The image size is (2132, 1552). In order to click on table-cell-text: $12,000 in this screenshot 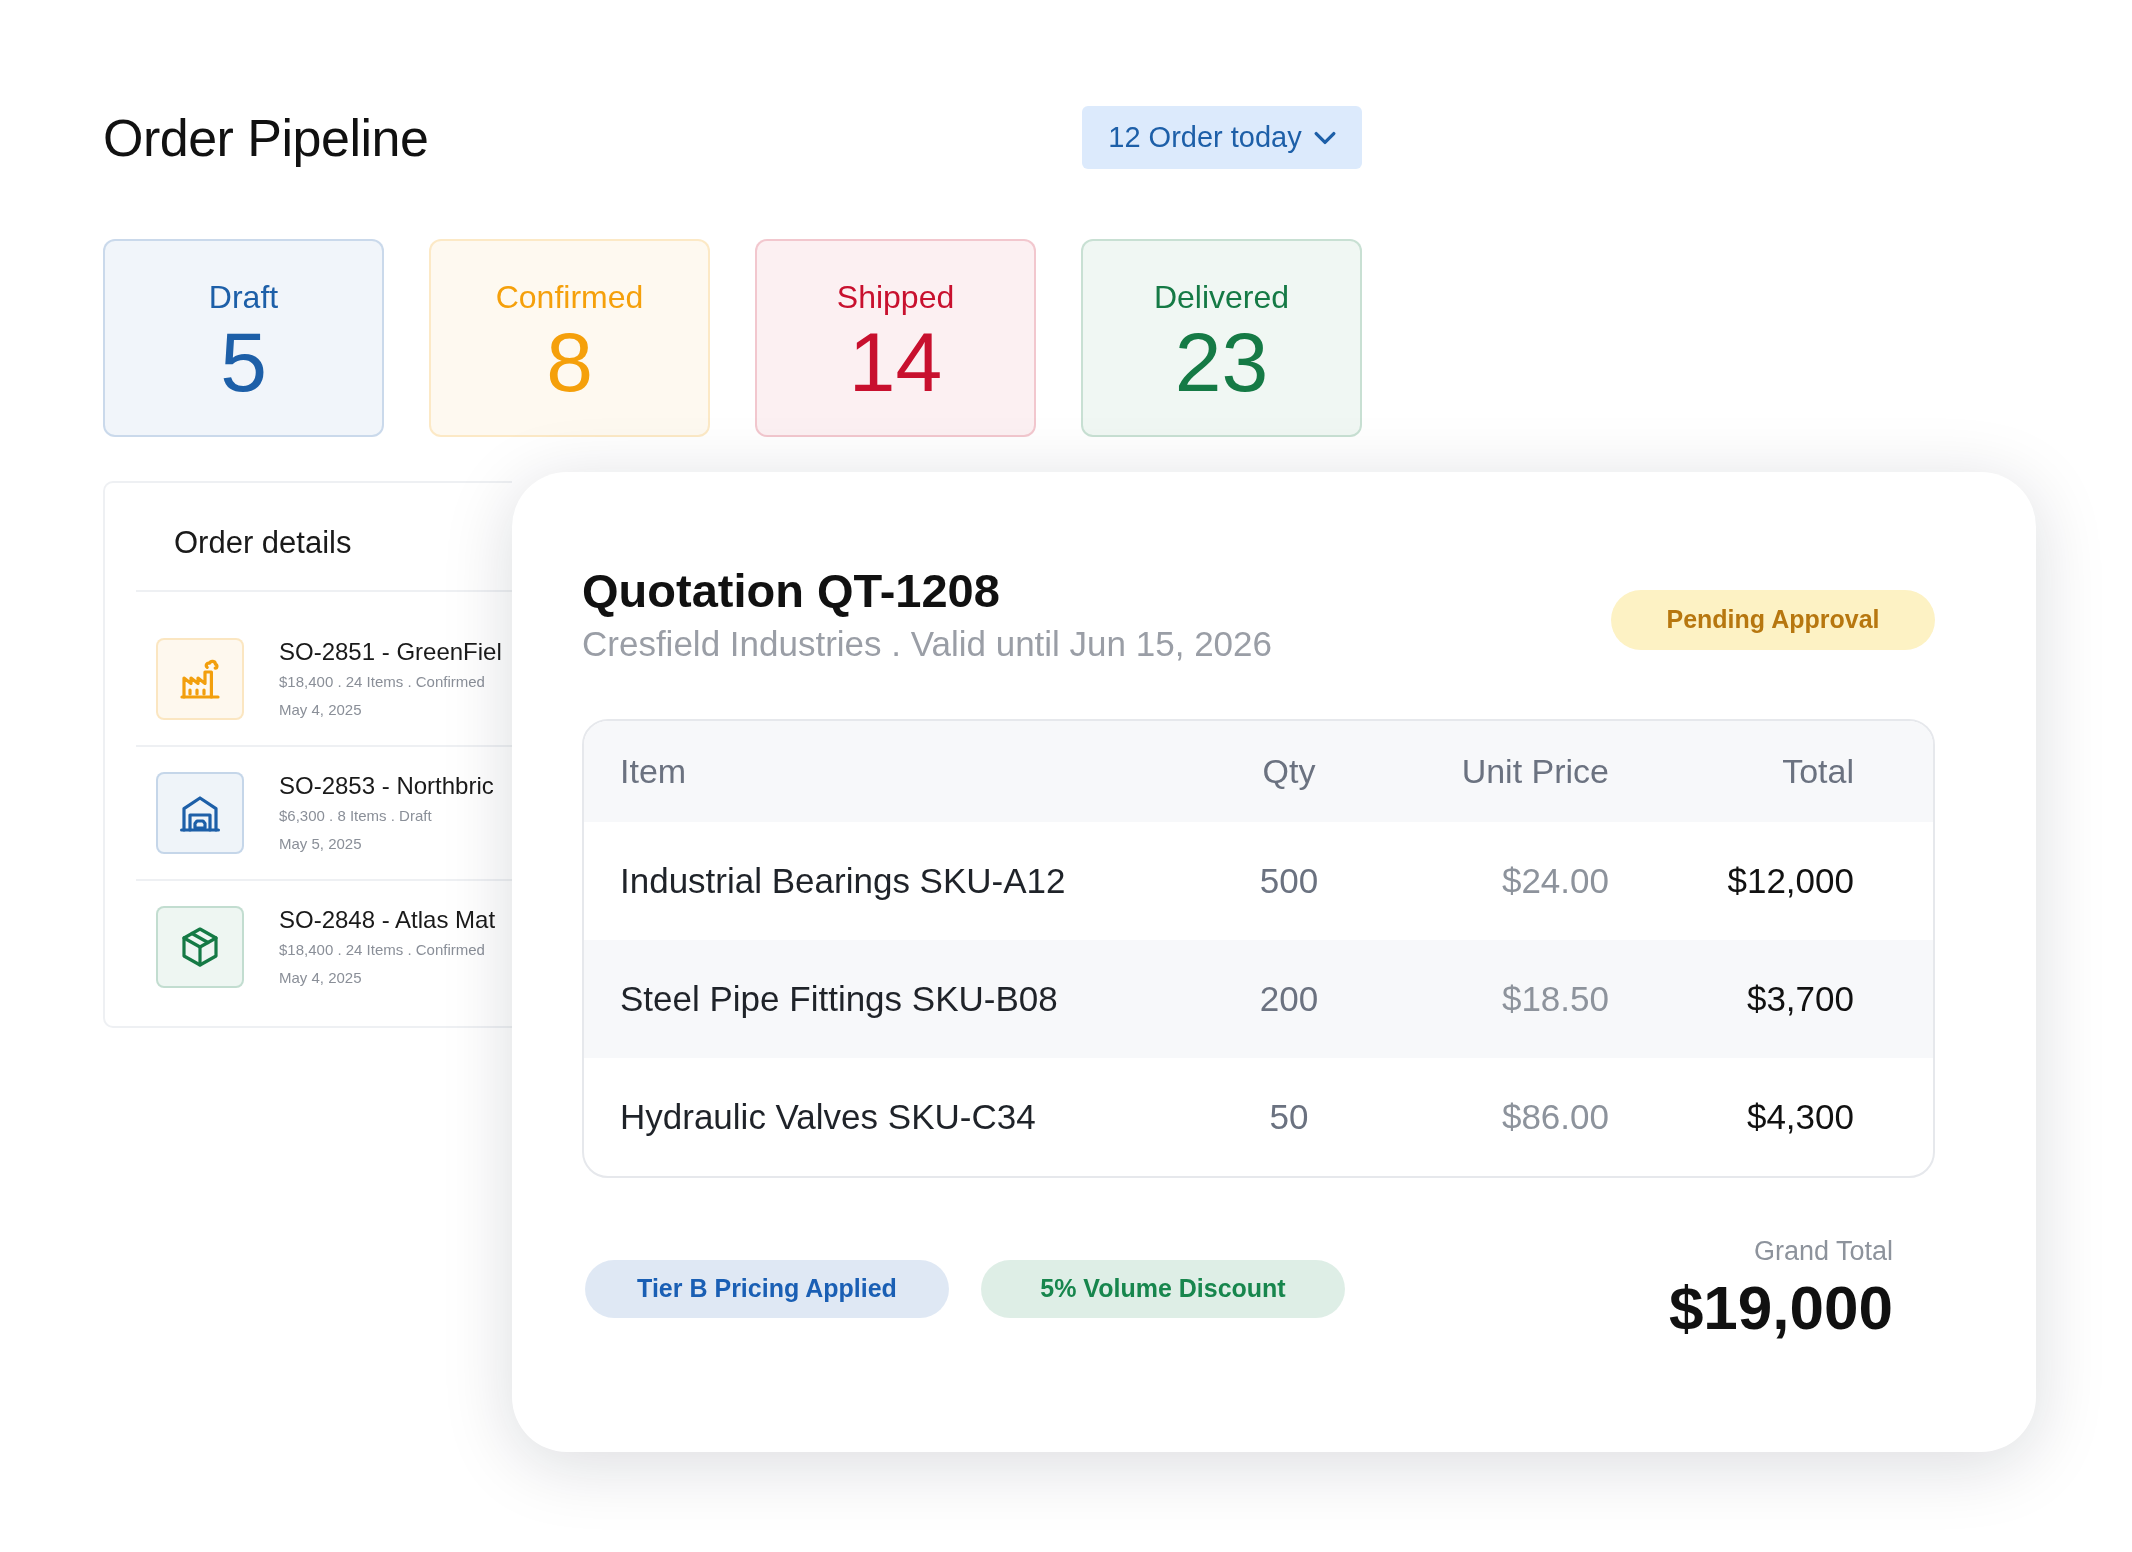, I will do `click(1790, 880)`.